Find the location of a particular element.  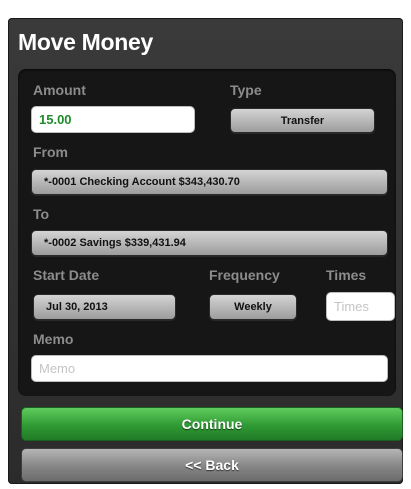

back-button: << Back is located at coordinates (212, 465).